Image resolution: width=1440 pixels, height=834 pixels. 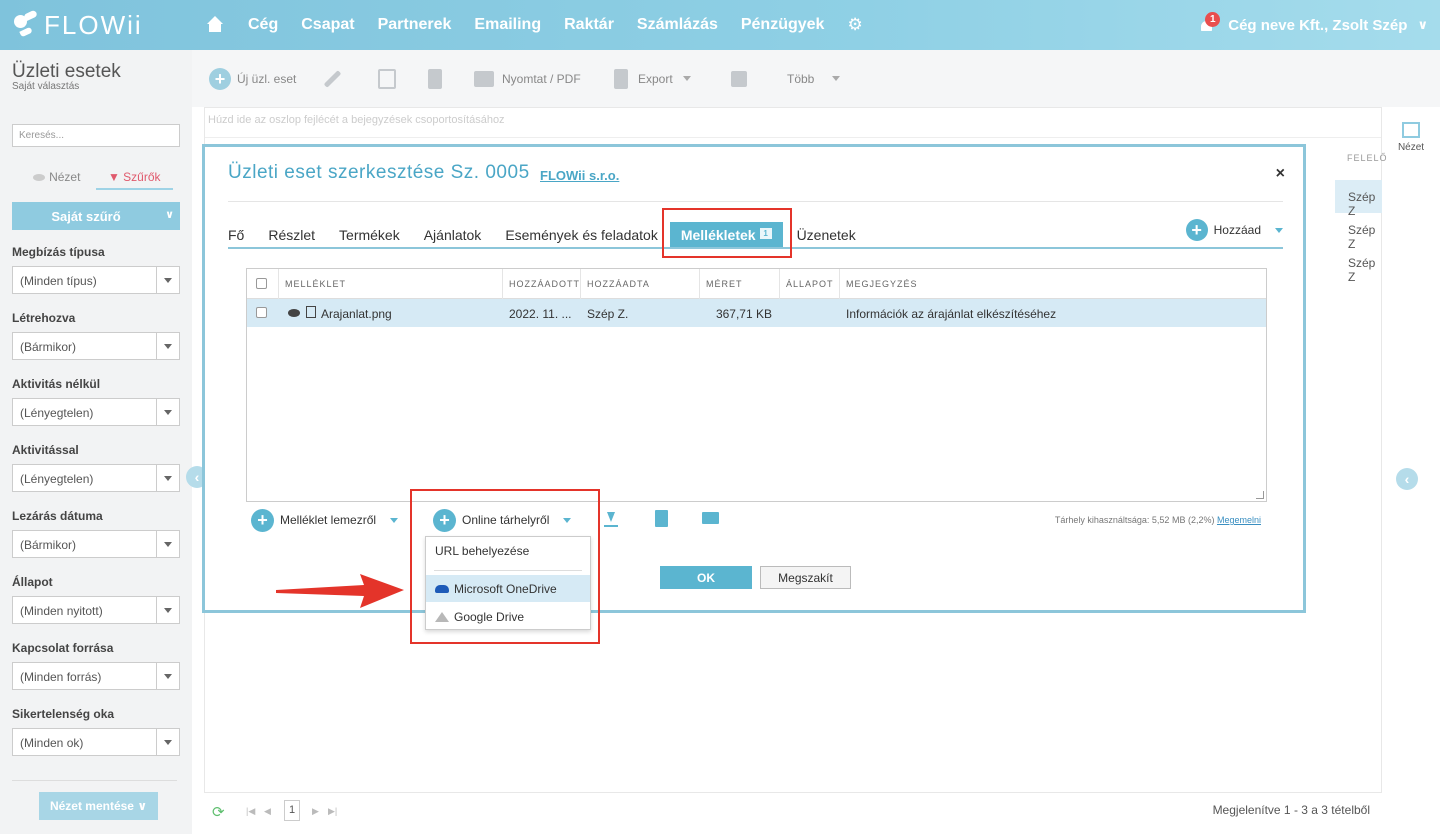 I want to click on filter-select: (Minden forrás), so click(x=96, y=676).